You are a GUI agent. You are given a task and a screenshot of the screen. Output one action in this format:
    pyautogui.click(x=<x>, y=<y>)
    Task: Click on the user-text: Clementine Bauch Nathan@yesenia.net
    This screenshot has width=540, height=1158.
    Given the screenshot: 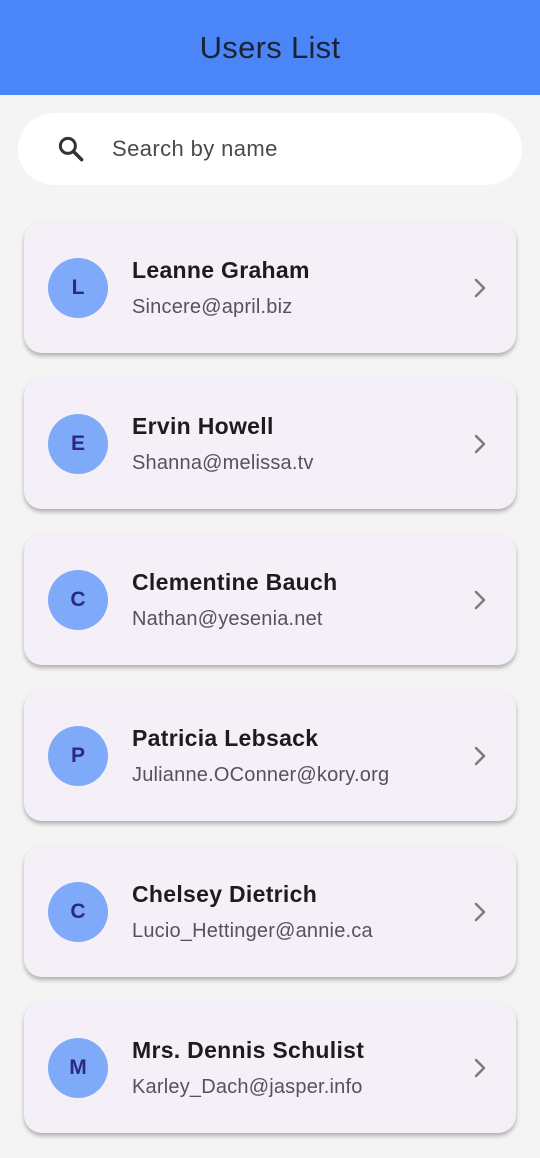 What is the action you would take?
    pyautogui.click(x=234, y=600)
    